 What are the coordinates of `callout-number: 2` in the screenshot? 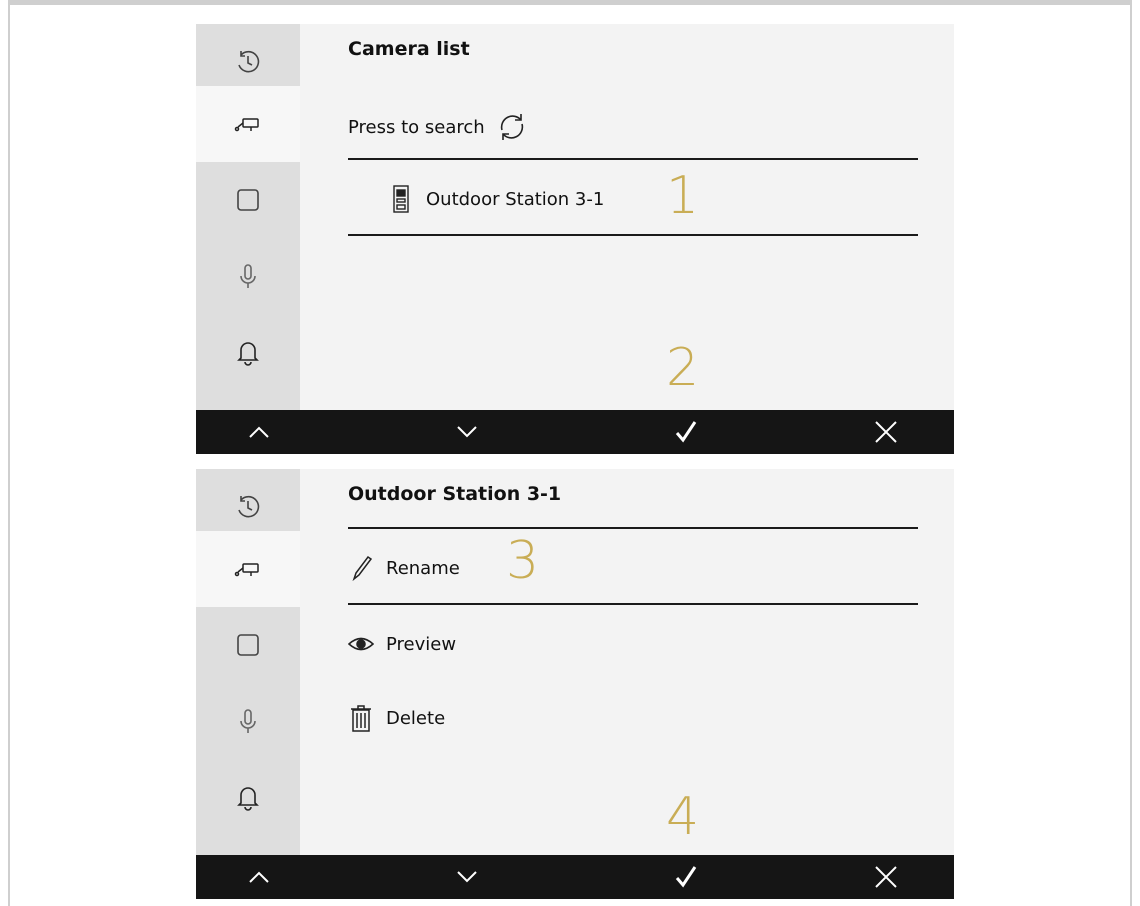 It's located at (683, 368).